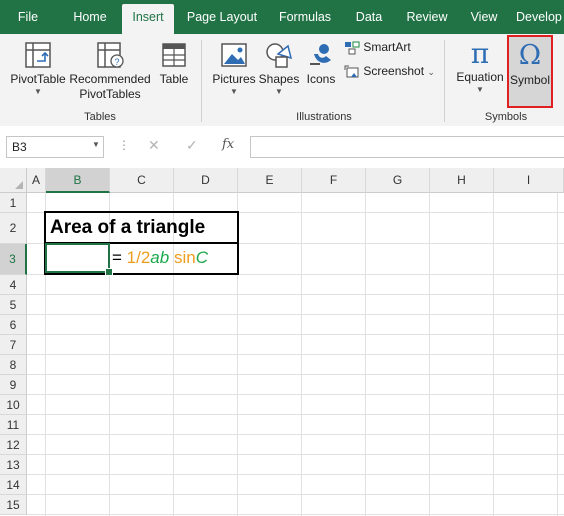 Image resolution: width=564 pixels, height=516 pixels. I want to click on screenshot-button: Screenshot ⌄, so click(390, 72).